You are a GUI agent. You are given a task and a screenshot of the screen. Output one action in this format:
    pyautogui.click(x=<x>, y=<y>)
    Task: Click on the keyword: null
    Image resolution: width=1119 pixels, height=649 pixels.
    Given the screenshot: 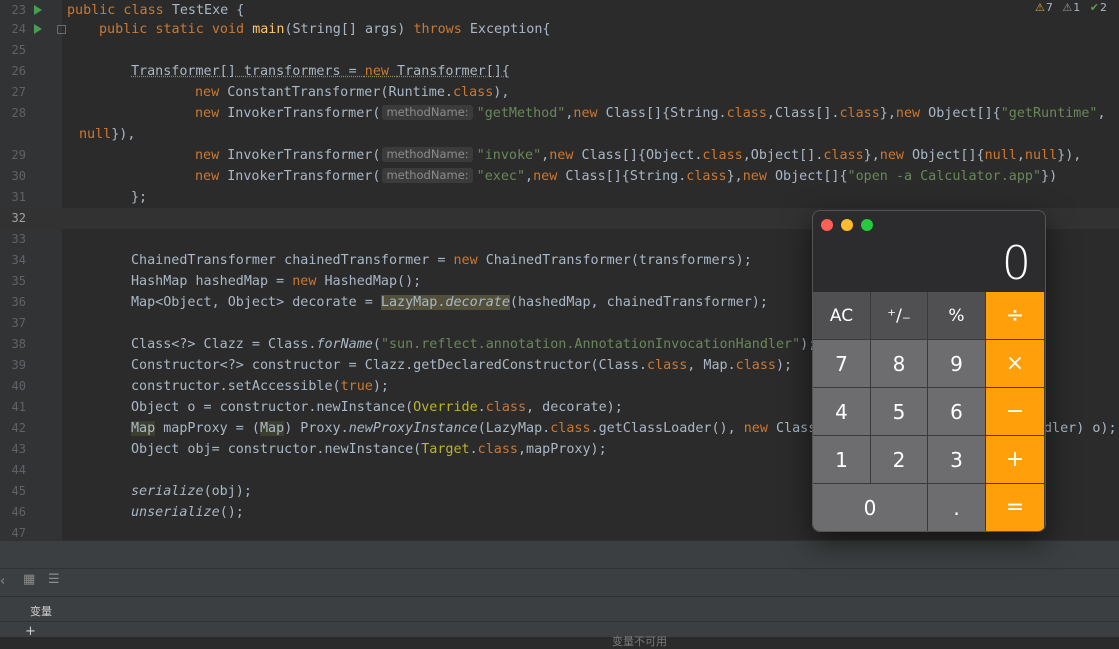 What is the action you would take?
    pyautogui.click(x=1041, y=155)
    